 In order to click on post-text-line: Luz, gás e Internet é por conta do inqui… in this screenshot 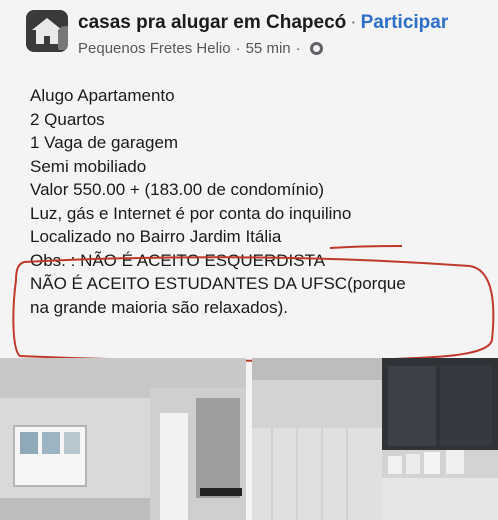, I will do `click(191, 213)`.